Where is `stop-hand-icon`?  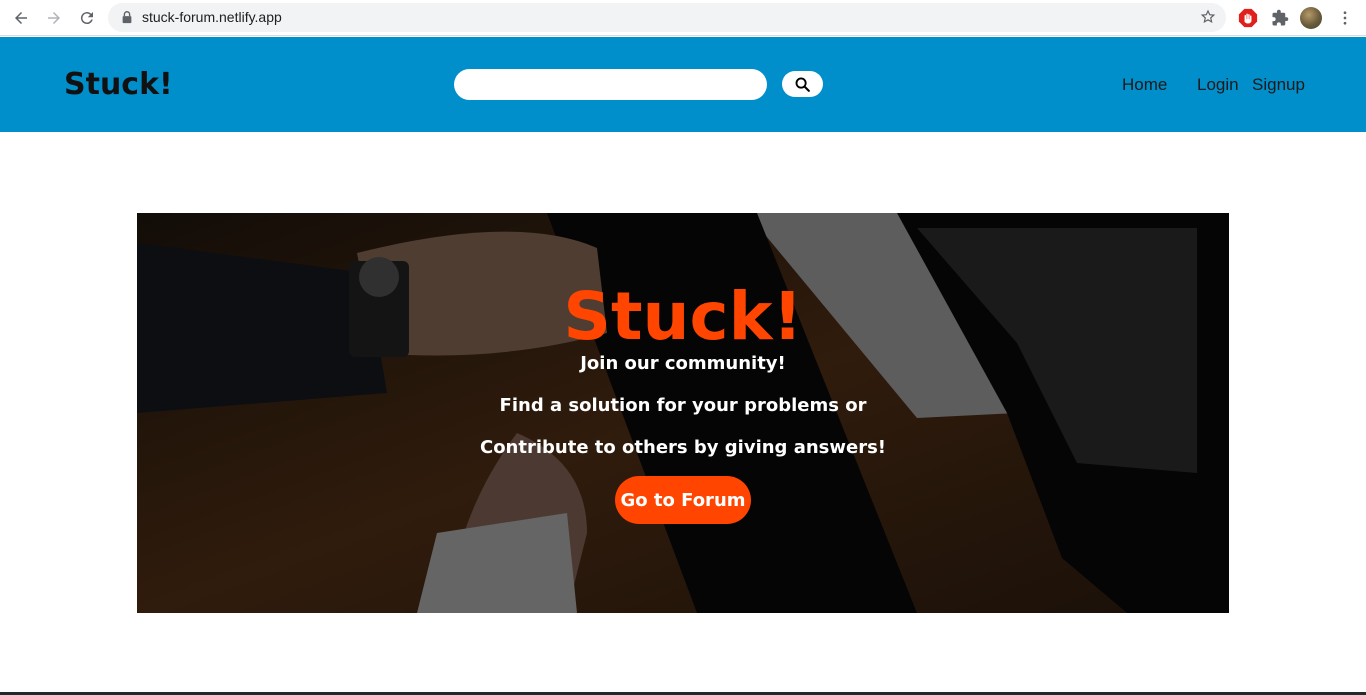 stop-hand-icon is located at coordinates (1248, 18).